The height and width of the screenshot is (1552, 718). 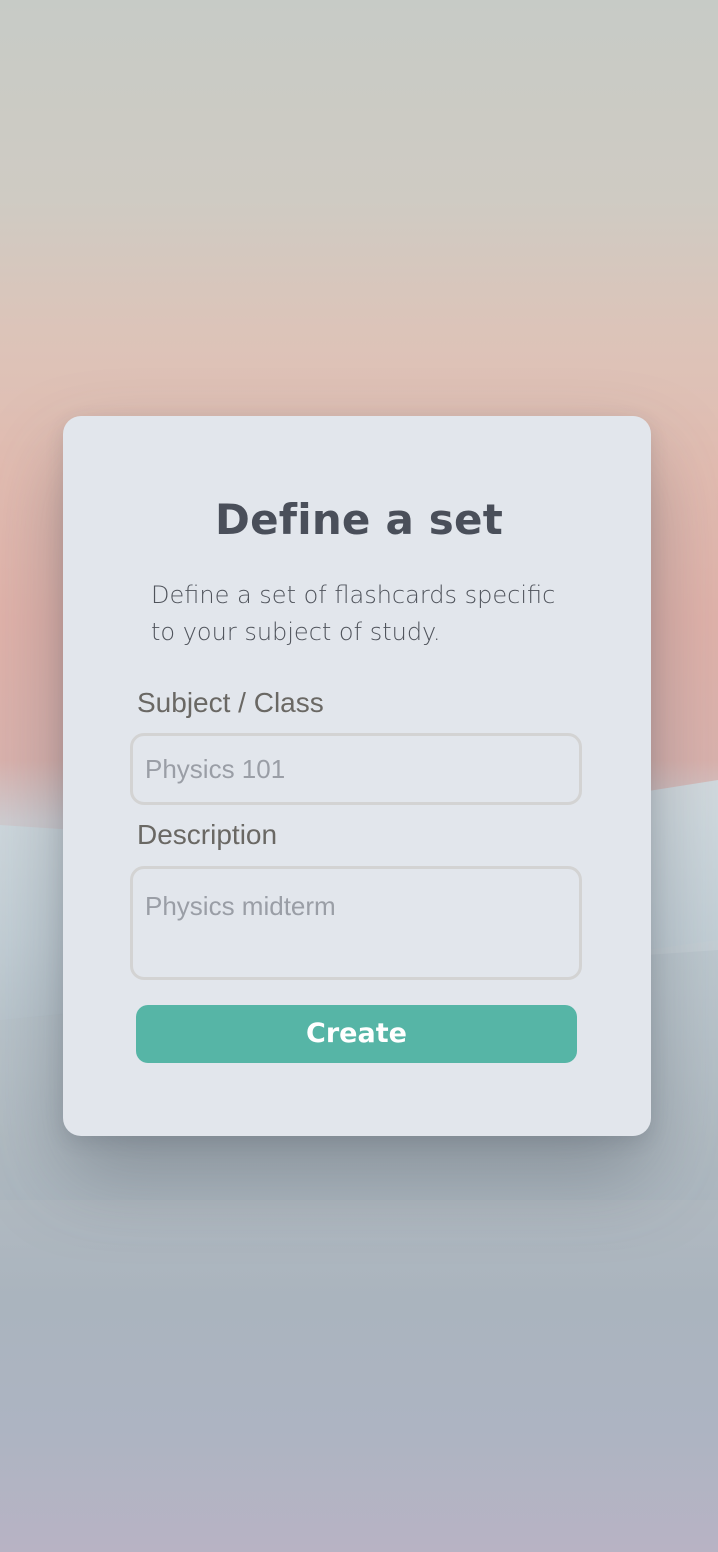 What do you see at coordinates (359, 519) in the screenshot?
I see `page-title: Define a set` at bounding box center [359, 519].